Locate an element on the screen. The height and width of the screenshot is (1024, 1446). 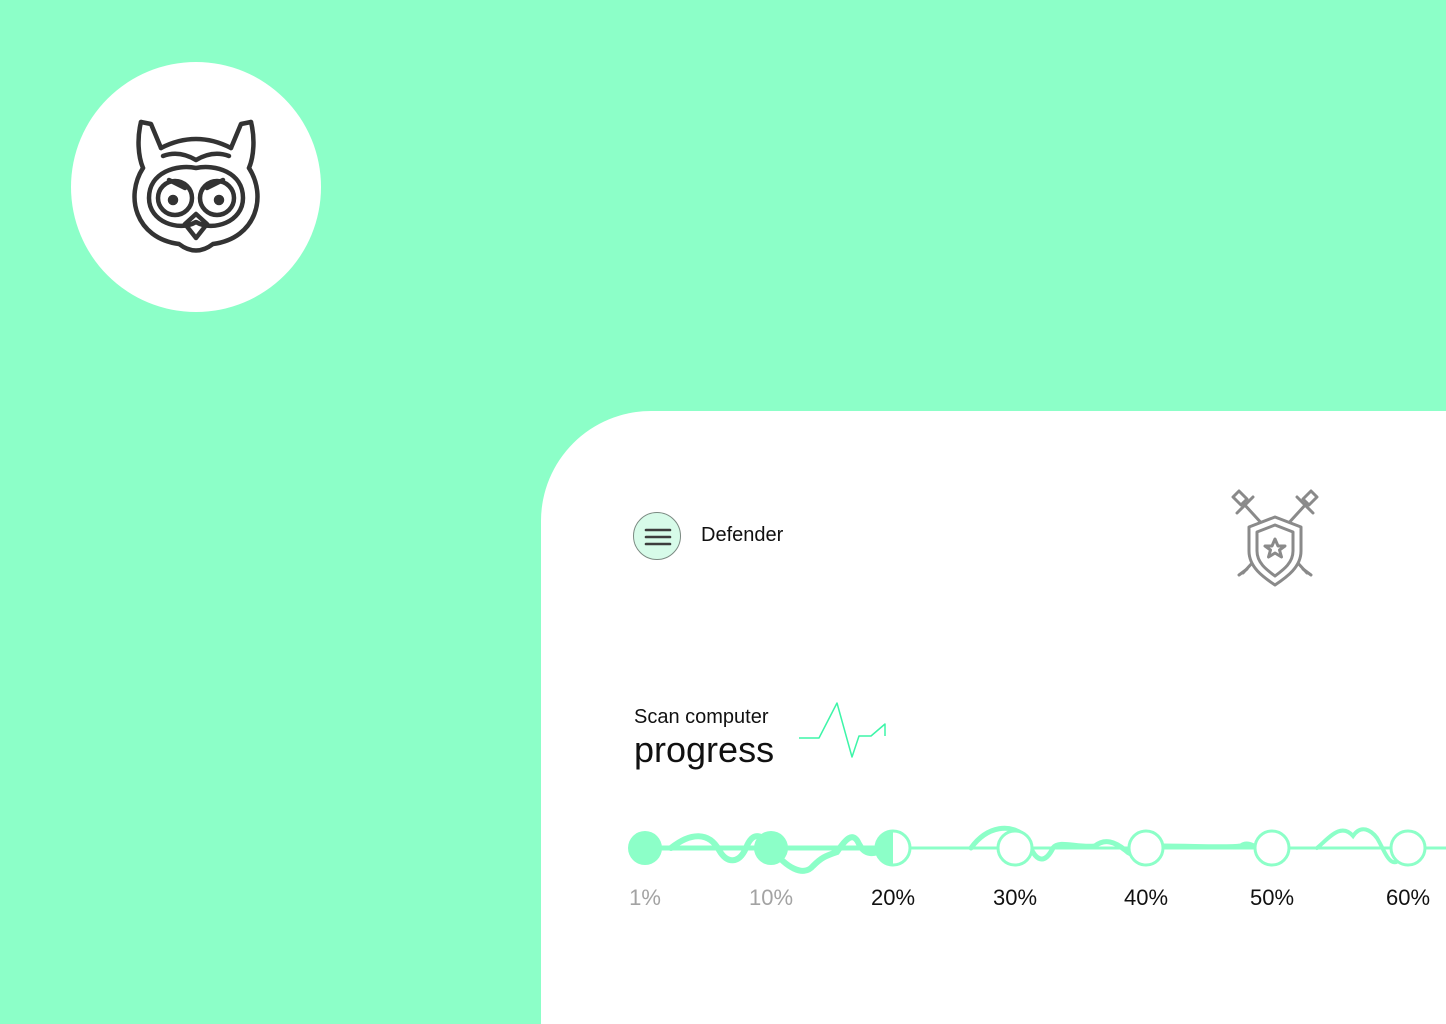
owl-icon is located at coordinates (196, 186).